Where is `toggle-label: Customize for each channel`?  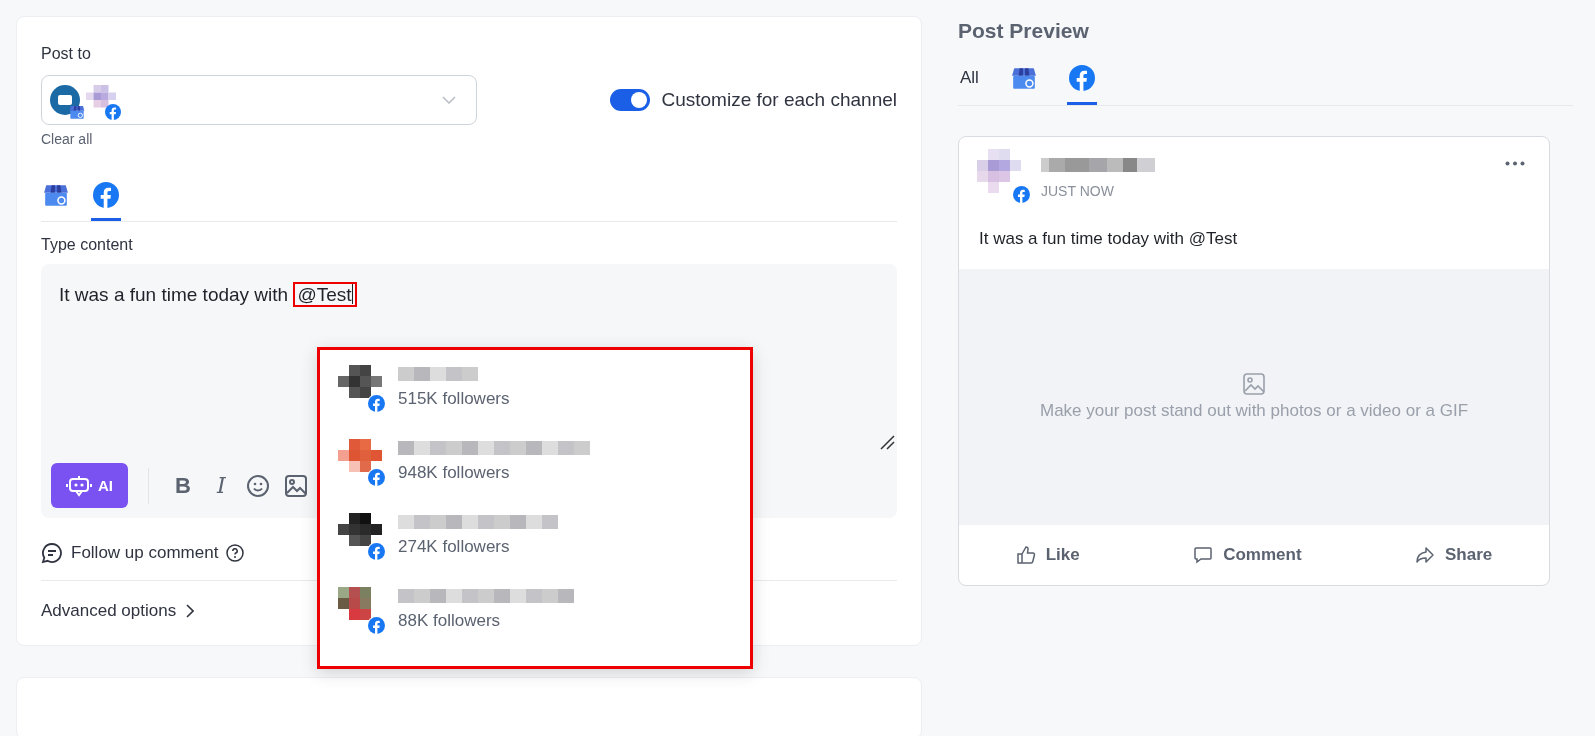 toggle-label: Customize for each channel is located at coordinates (779, 100).